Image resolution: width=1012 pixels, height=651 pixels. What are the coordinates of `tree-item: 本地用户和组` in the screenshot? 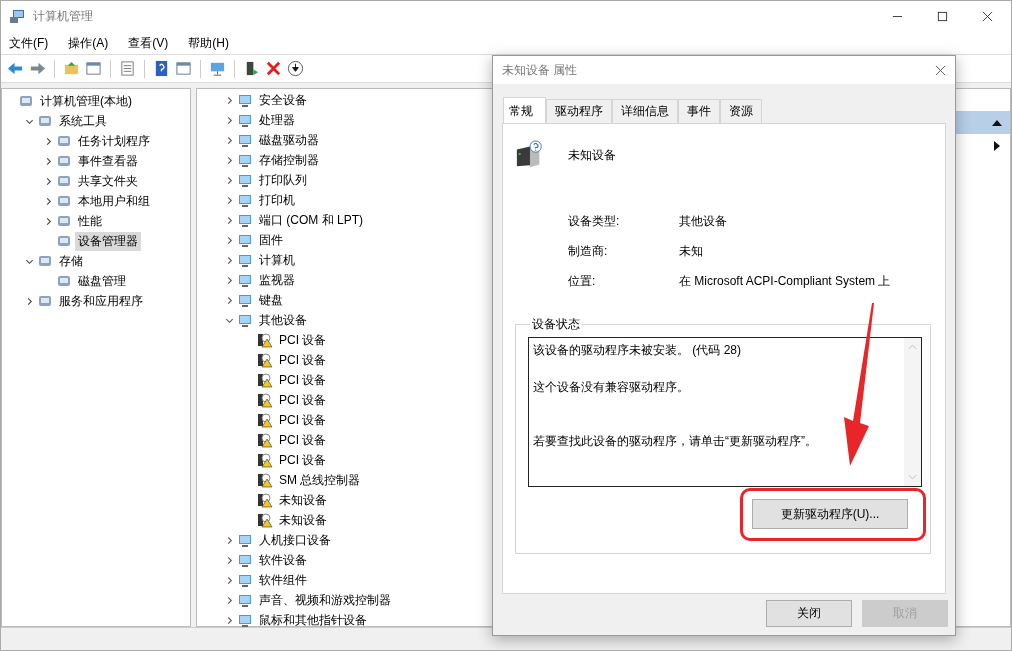 It's located at (114, 201).